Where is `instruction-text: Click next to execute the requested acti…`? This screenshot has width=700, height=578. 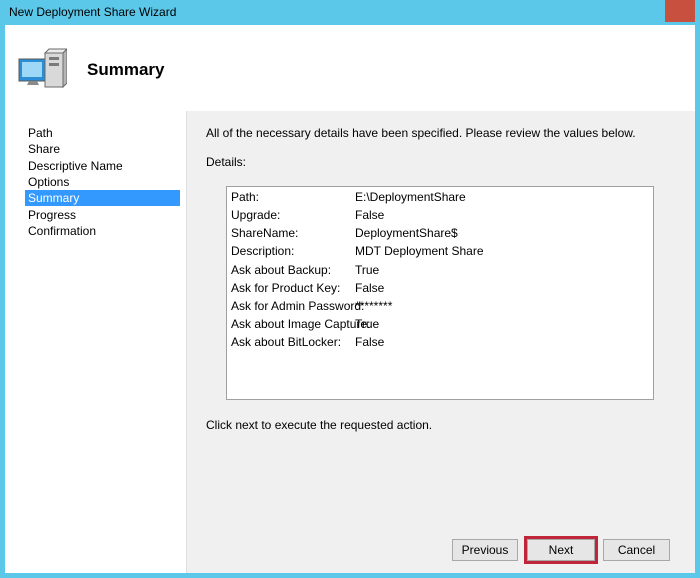 instruction-text: Click next to execute the requested acti… is located at coordinates (319, 425).